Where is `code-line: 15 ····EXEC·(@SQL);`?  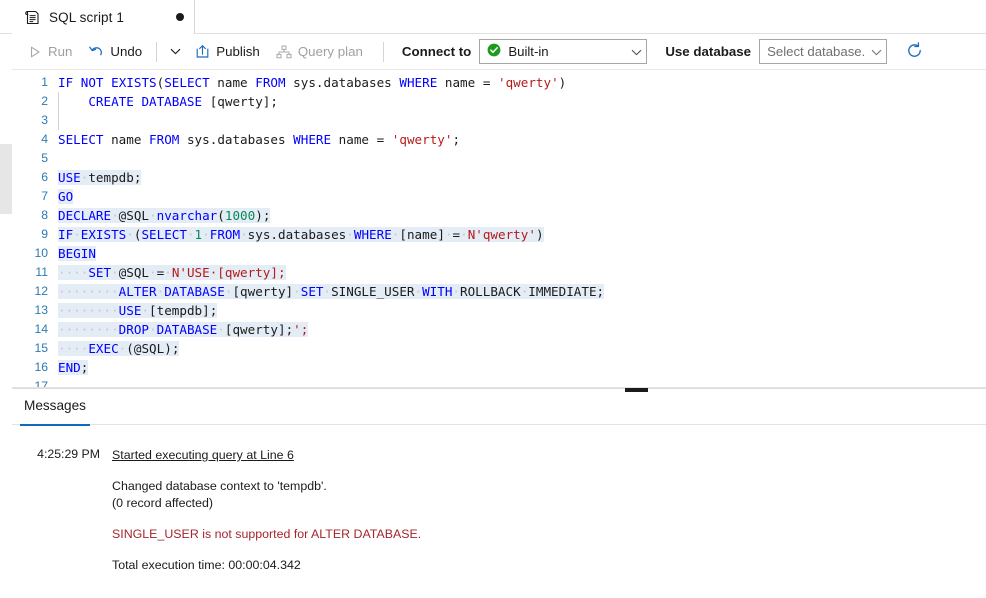
code-line: 15 ····EXEC·(@SQL); is located at coordinates (499, 348).